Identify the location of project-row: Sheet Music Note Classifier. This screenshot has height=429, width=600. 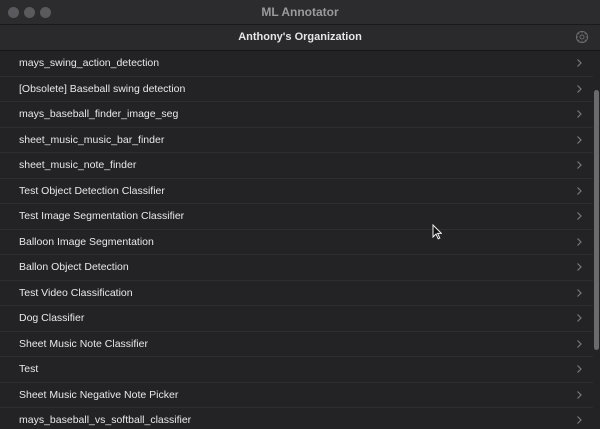
(296, 344).